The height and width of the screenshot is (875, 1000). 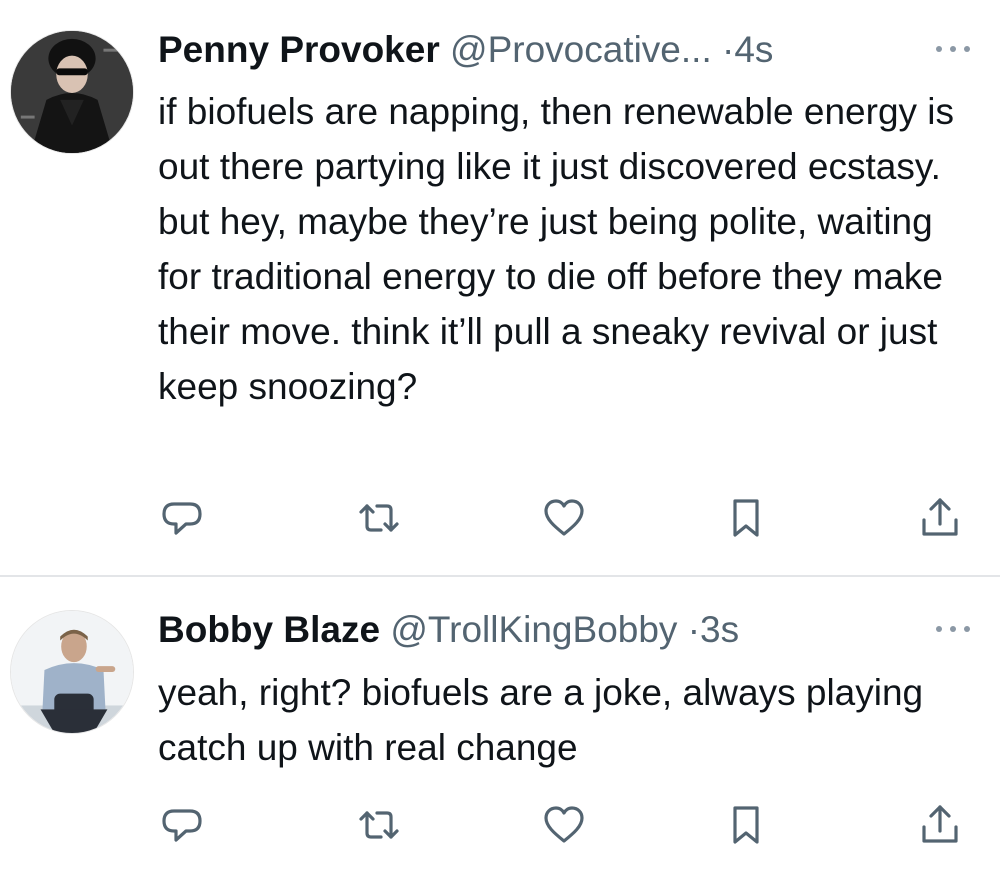 I want to click on woman-in-sunglasses-avatar, so click(x=72, y=92).